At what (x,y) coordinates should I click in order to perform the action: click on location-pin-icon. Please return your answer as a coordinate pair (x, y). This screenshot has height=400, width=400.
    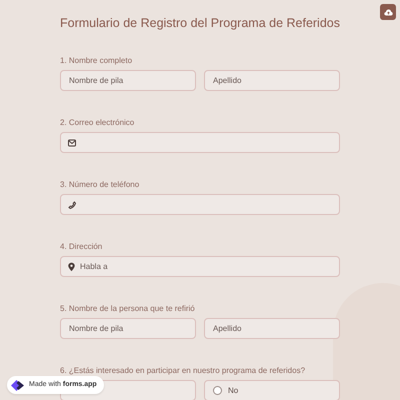
    Looking at the image, I should click on (71, 266).